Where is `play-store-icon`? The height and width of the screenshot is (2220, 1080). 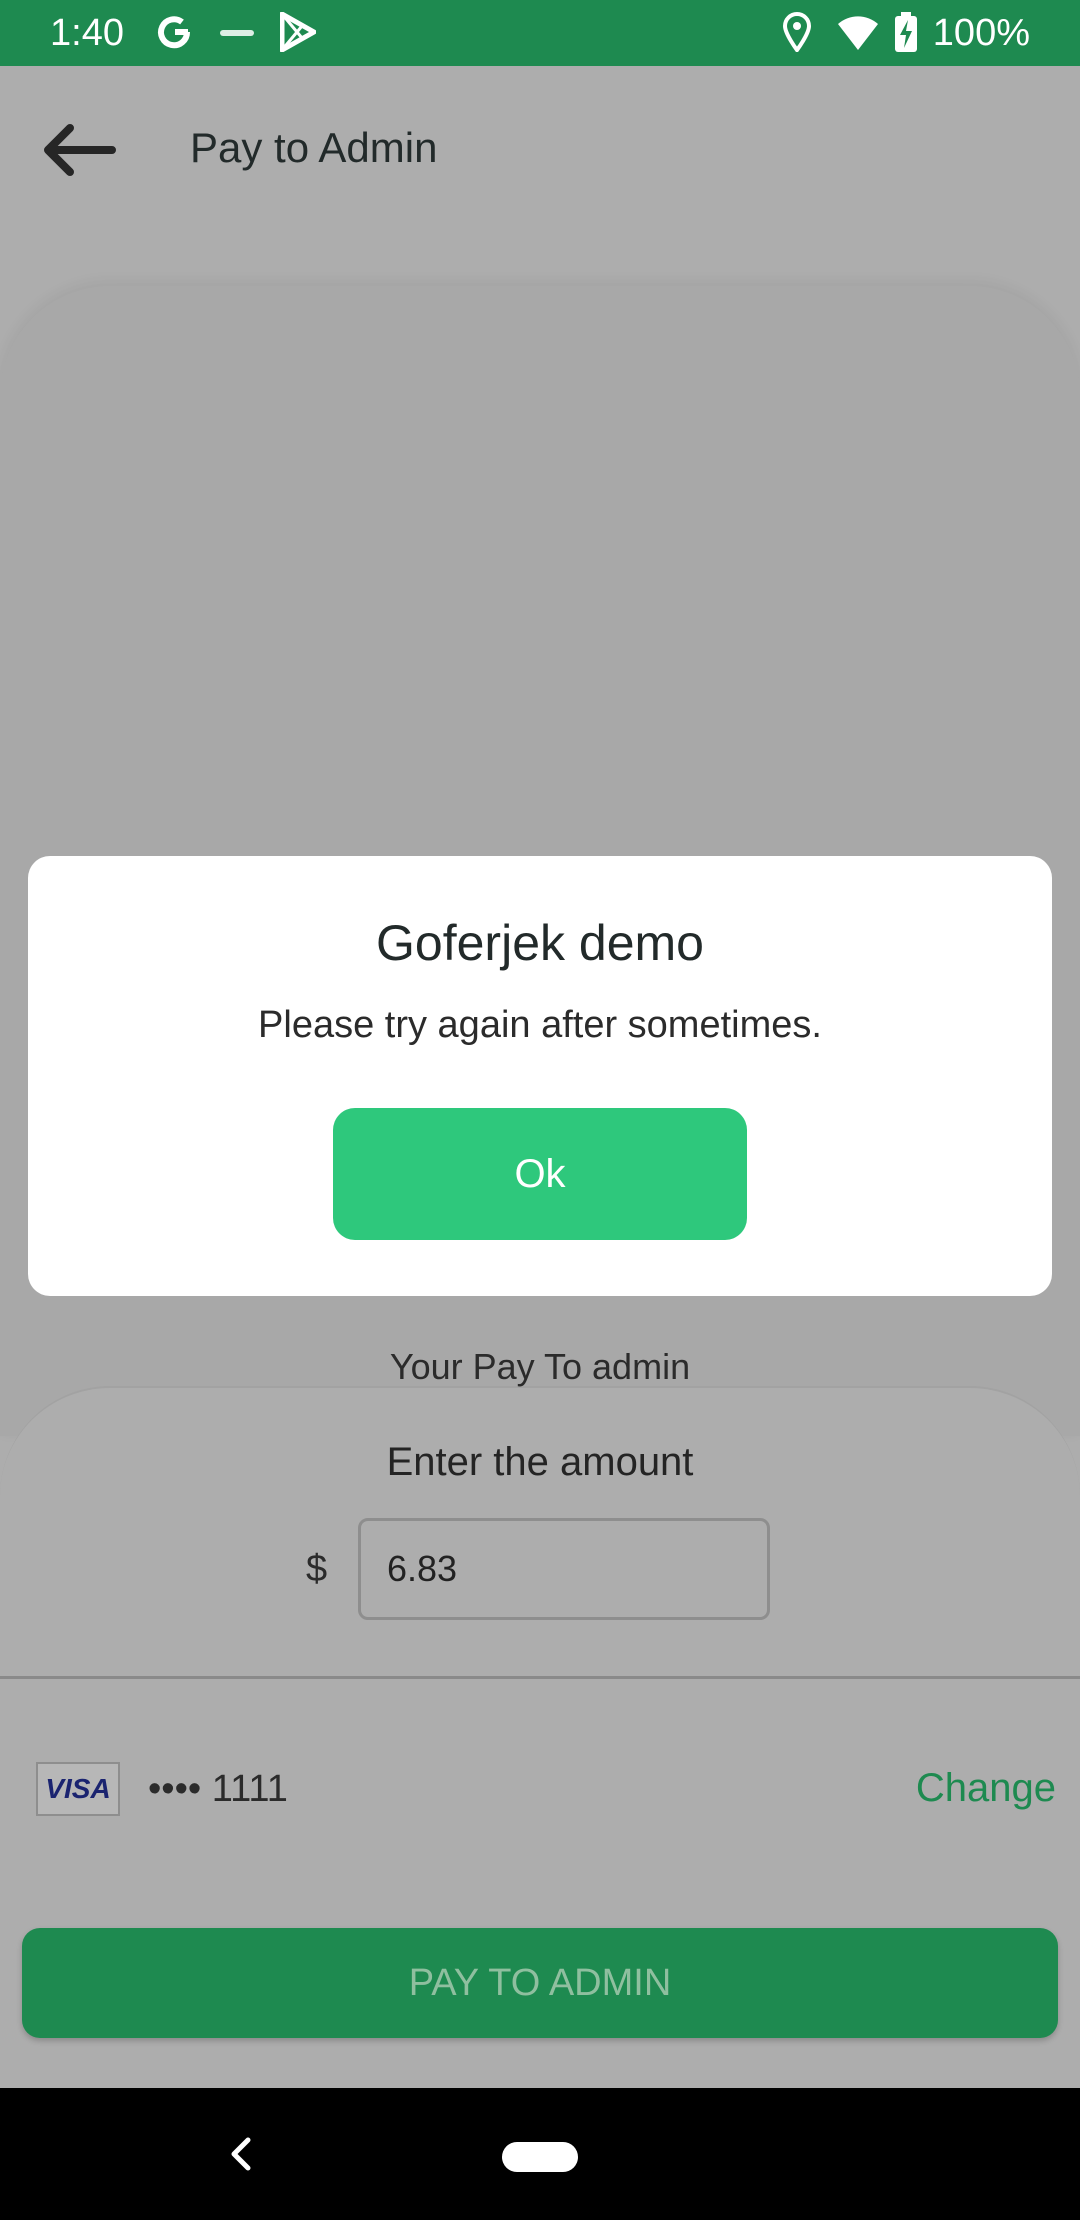
play-store-icon is located at coordinates (298, 34).